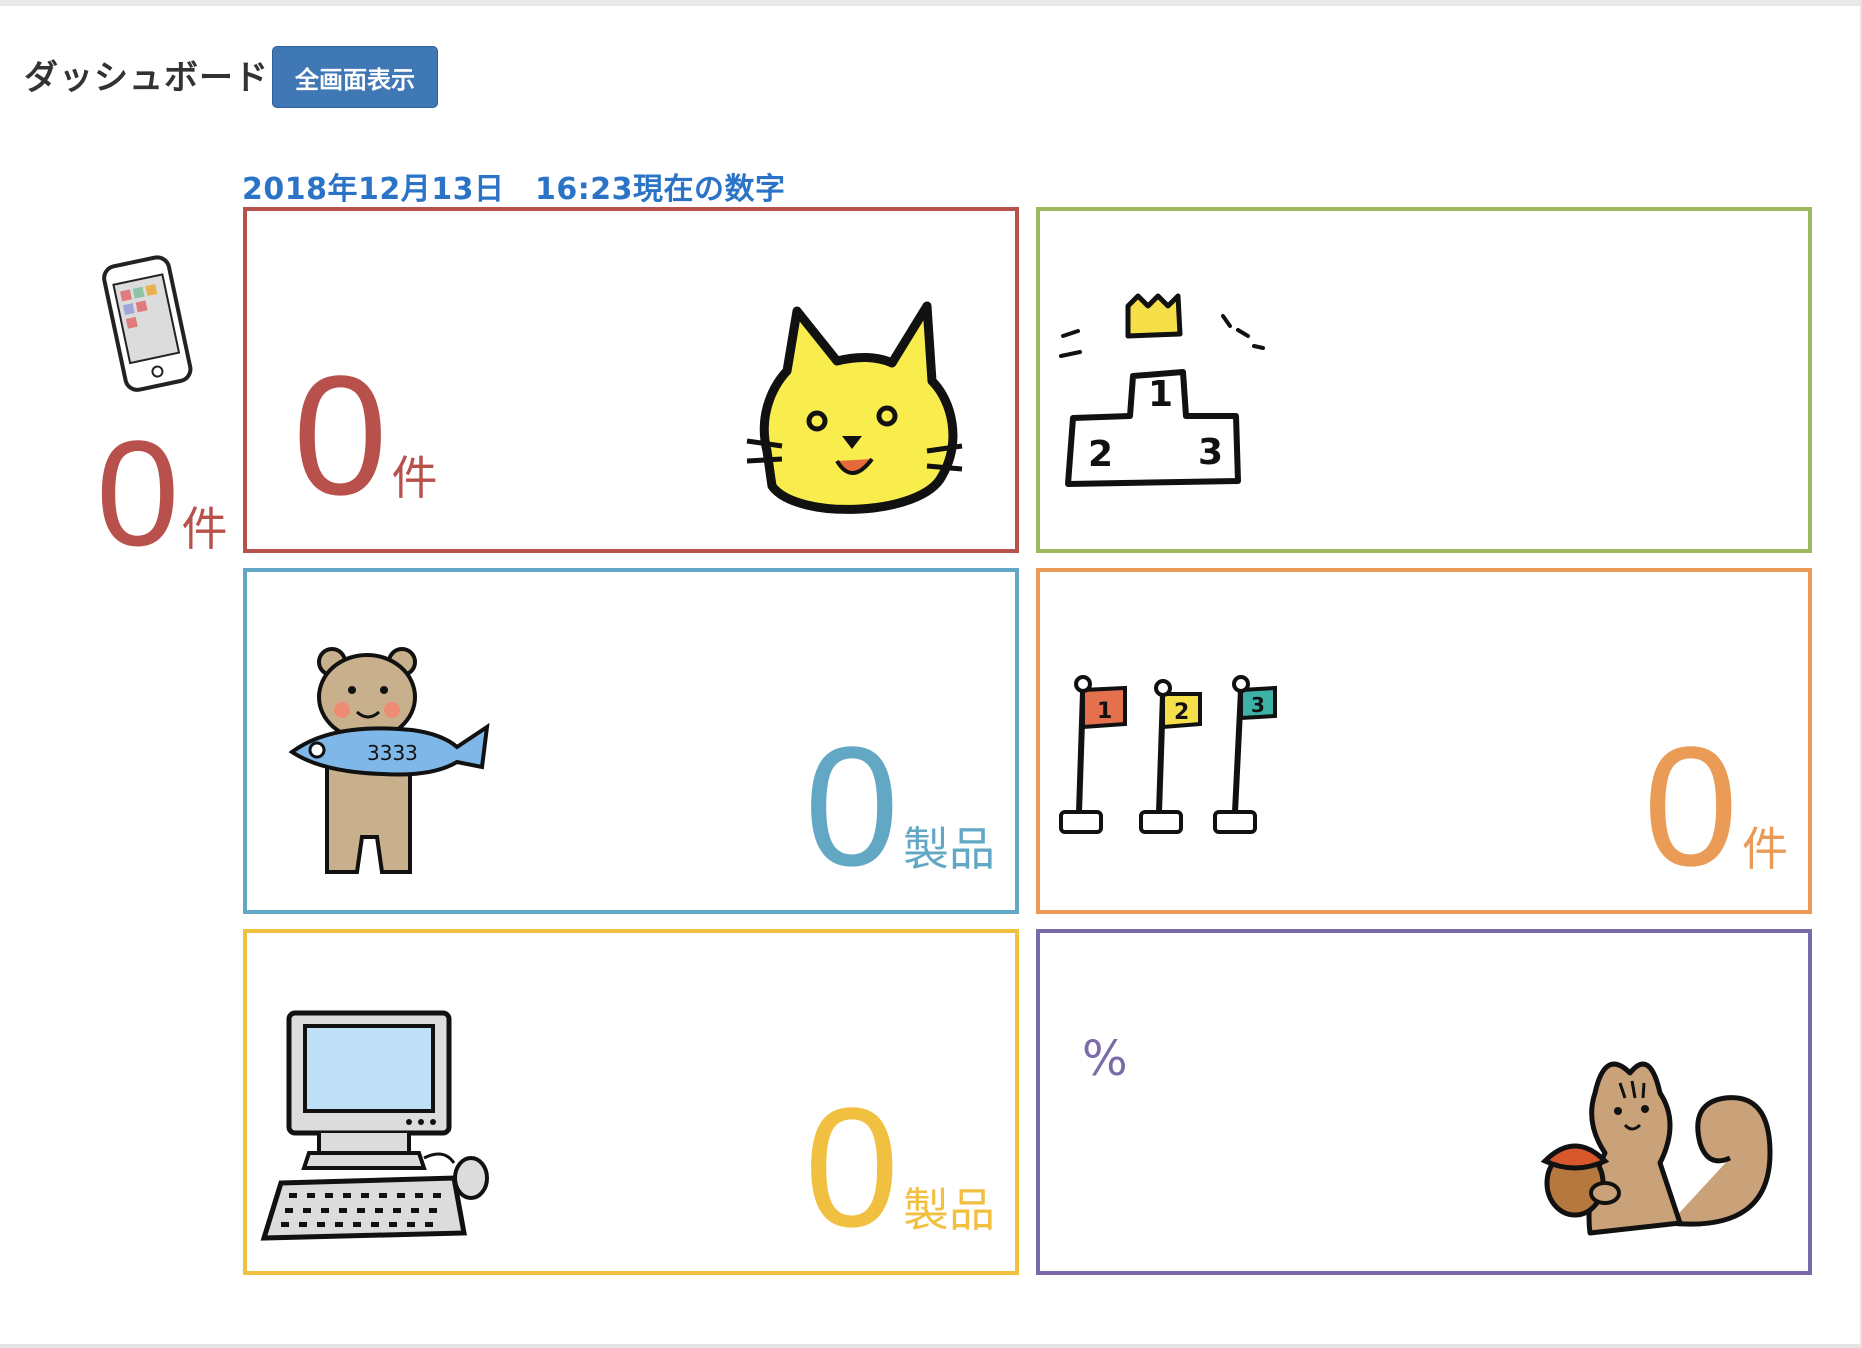 This screenshot has width=1862, height=1348. Describe the element at coordinates (851, 807) in the screenshot. I see `metric-3-value: 0` at that location.